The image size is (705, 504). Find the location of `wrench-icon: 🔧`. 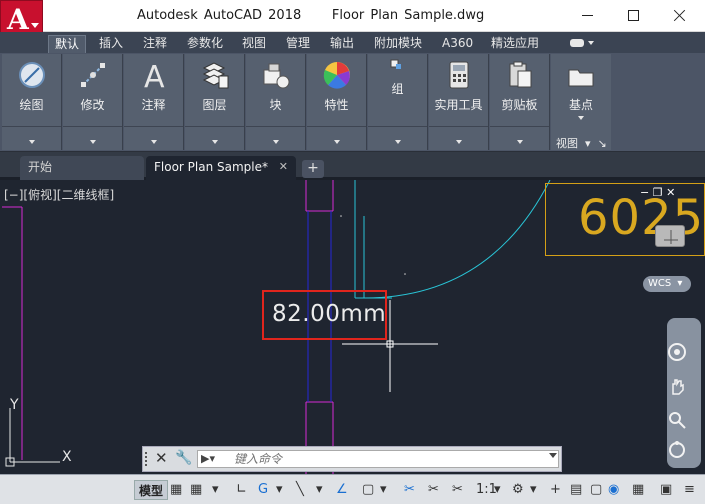

wrench-icon: 🔧 is located at coordinates (183, 458).